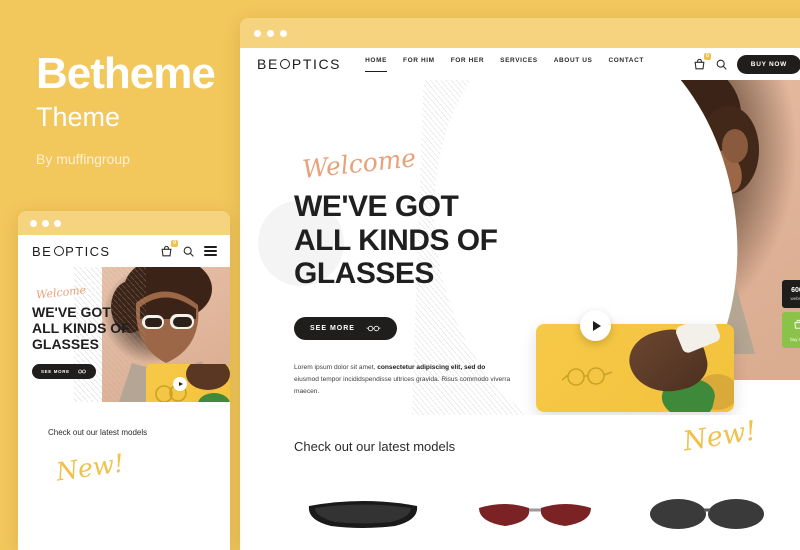 The image size is (800, 550). Describe the element at coordinates (635, 368) in the screenshot. I see `video-preview-card` at that location.